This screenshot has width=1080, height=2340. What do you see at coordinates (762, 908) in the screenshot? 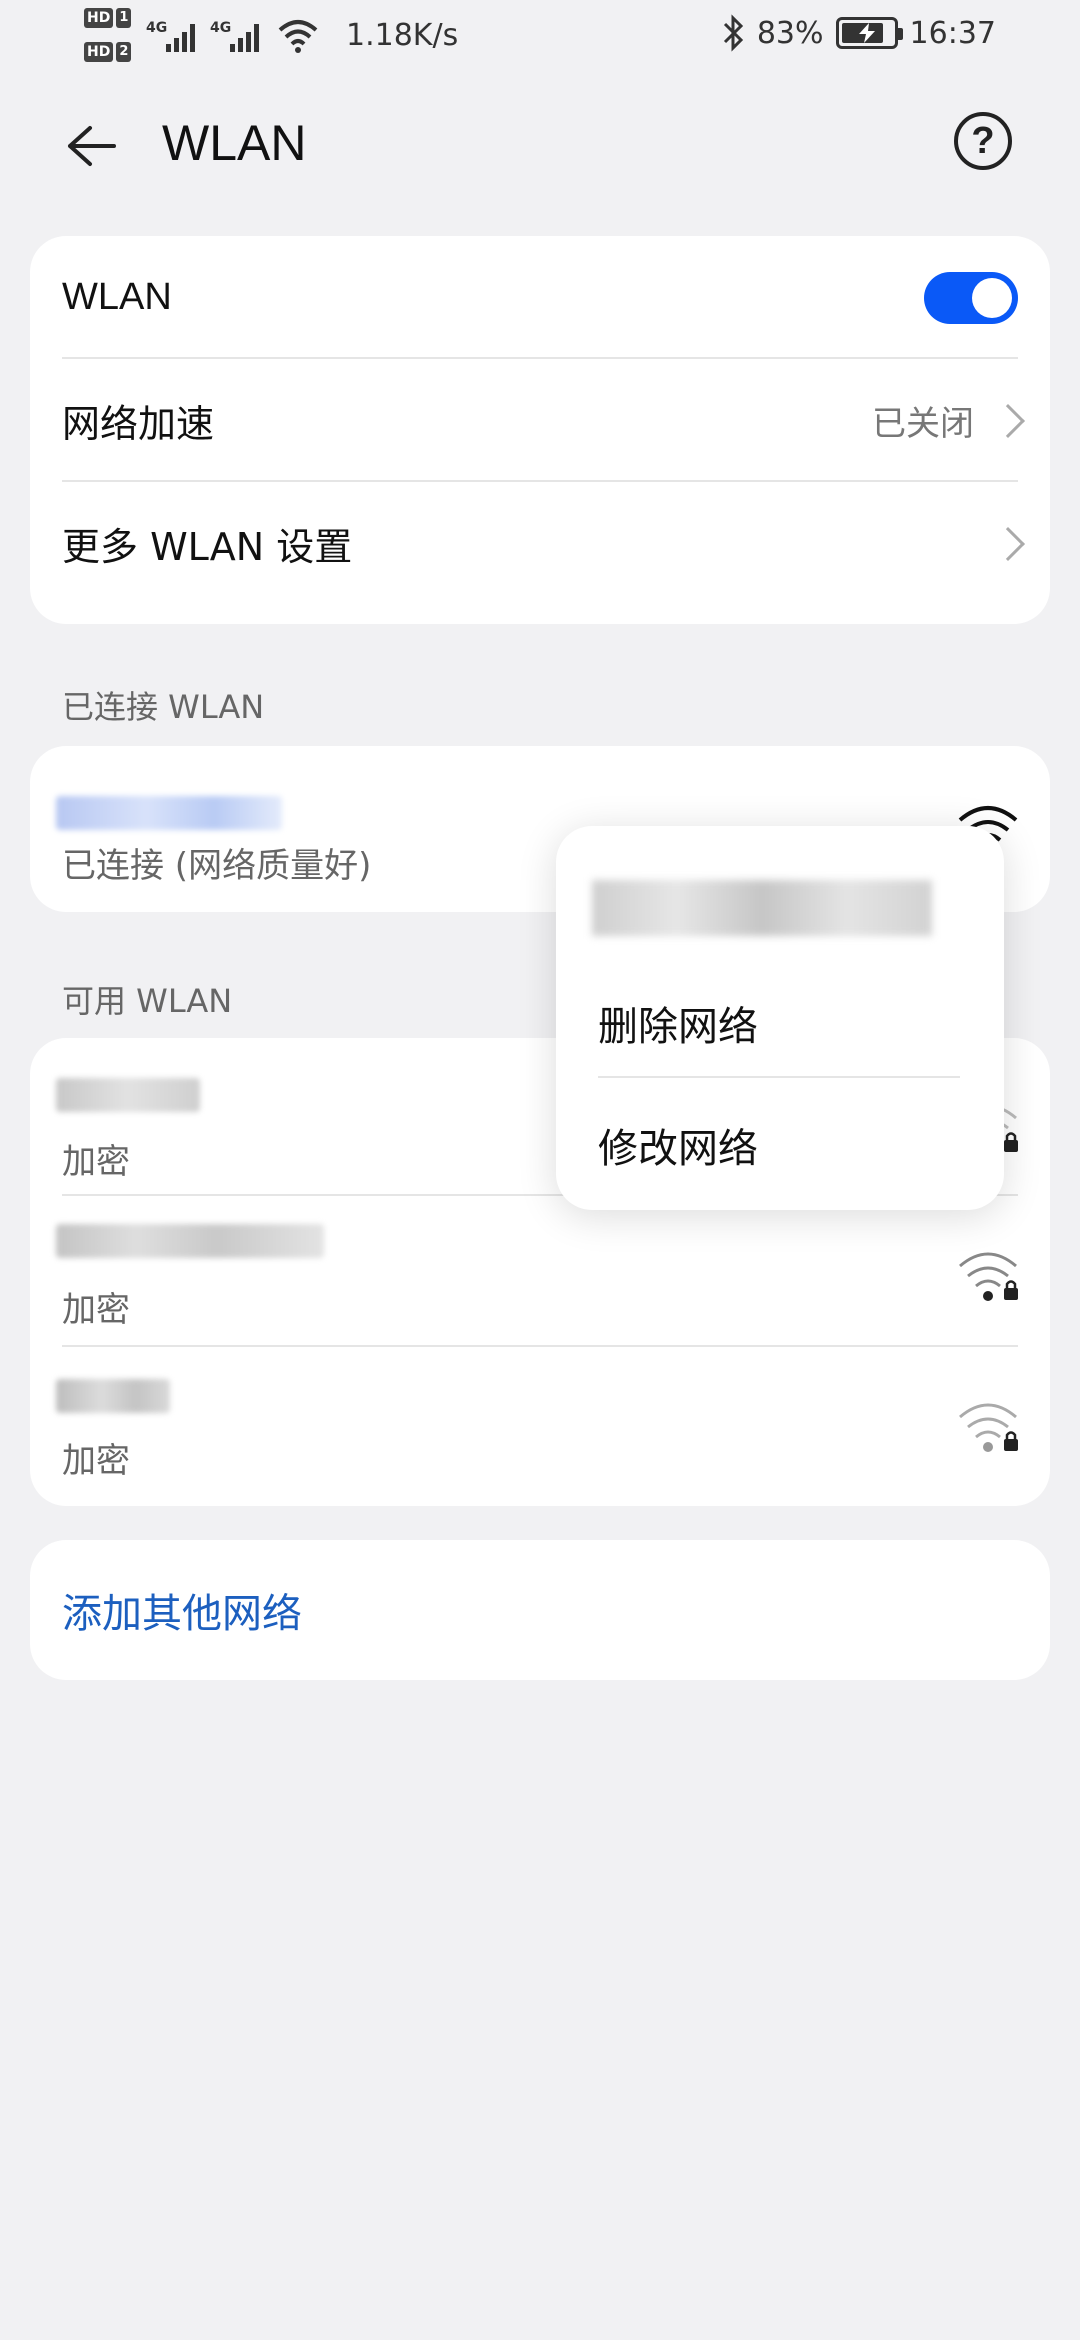
I see `popup-network-name-redacted` at bounding box center [762, 908].